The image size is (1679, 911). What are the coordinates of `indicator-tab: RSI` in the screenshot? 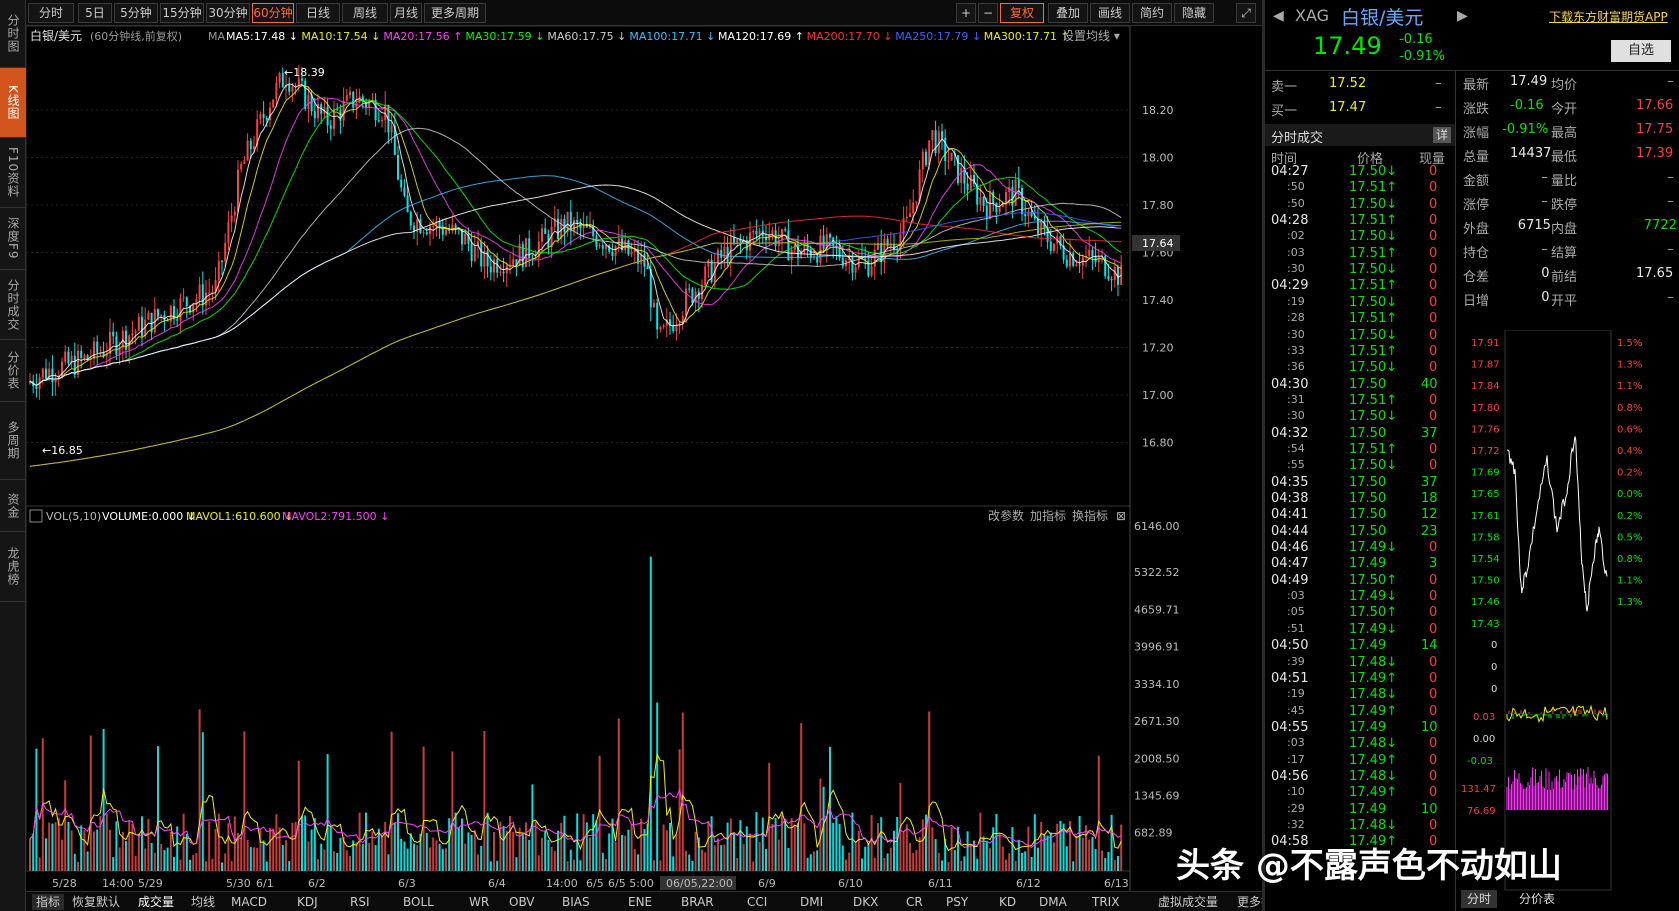 It's located at (360, 902).